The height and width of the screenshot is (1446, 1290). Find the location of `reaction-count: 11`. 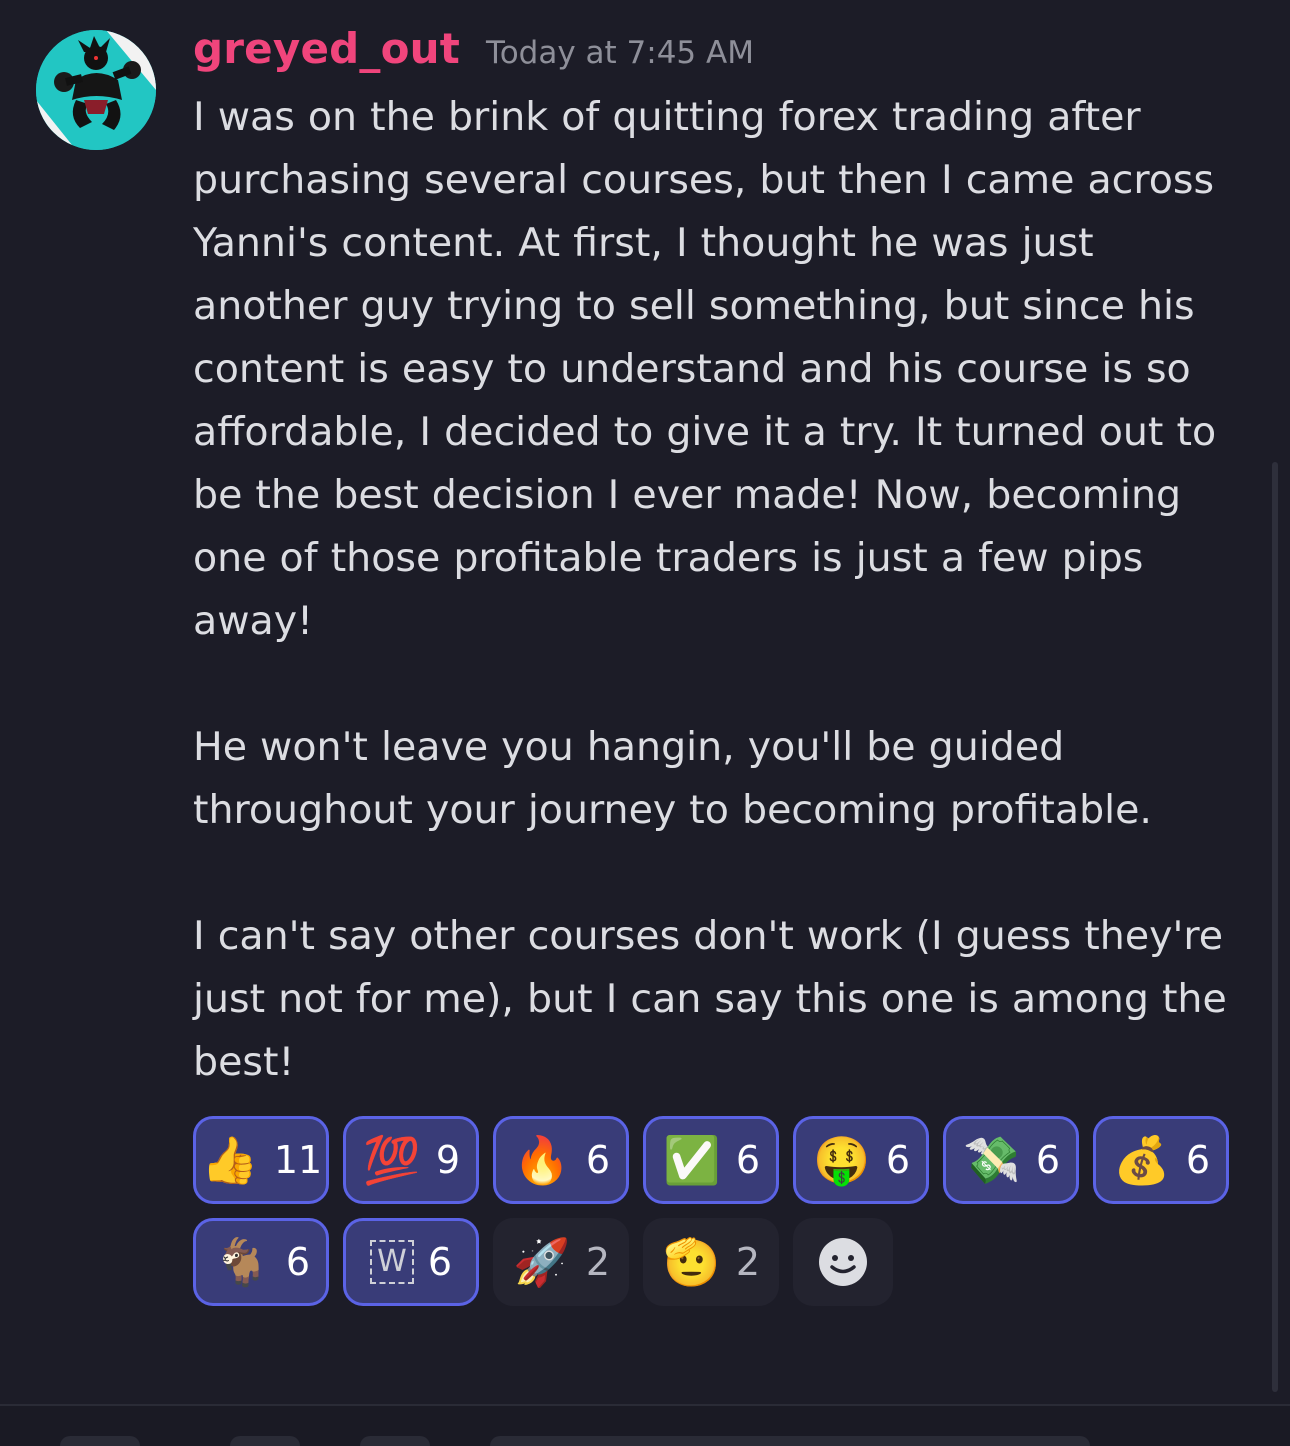

reaction-count: 11 is located at coordinates (298, 1160).